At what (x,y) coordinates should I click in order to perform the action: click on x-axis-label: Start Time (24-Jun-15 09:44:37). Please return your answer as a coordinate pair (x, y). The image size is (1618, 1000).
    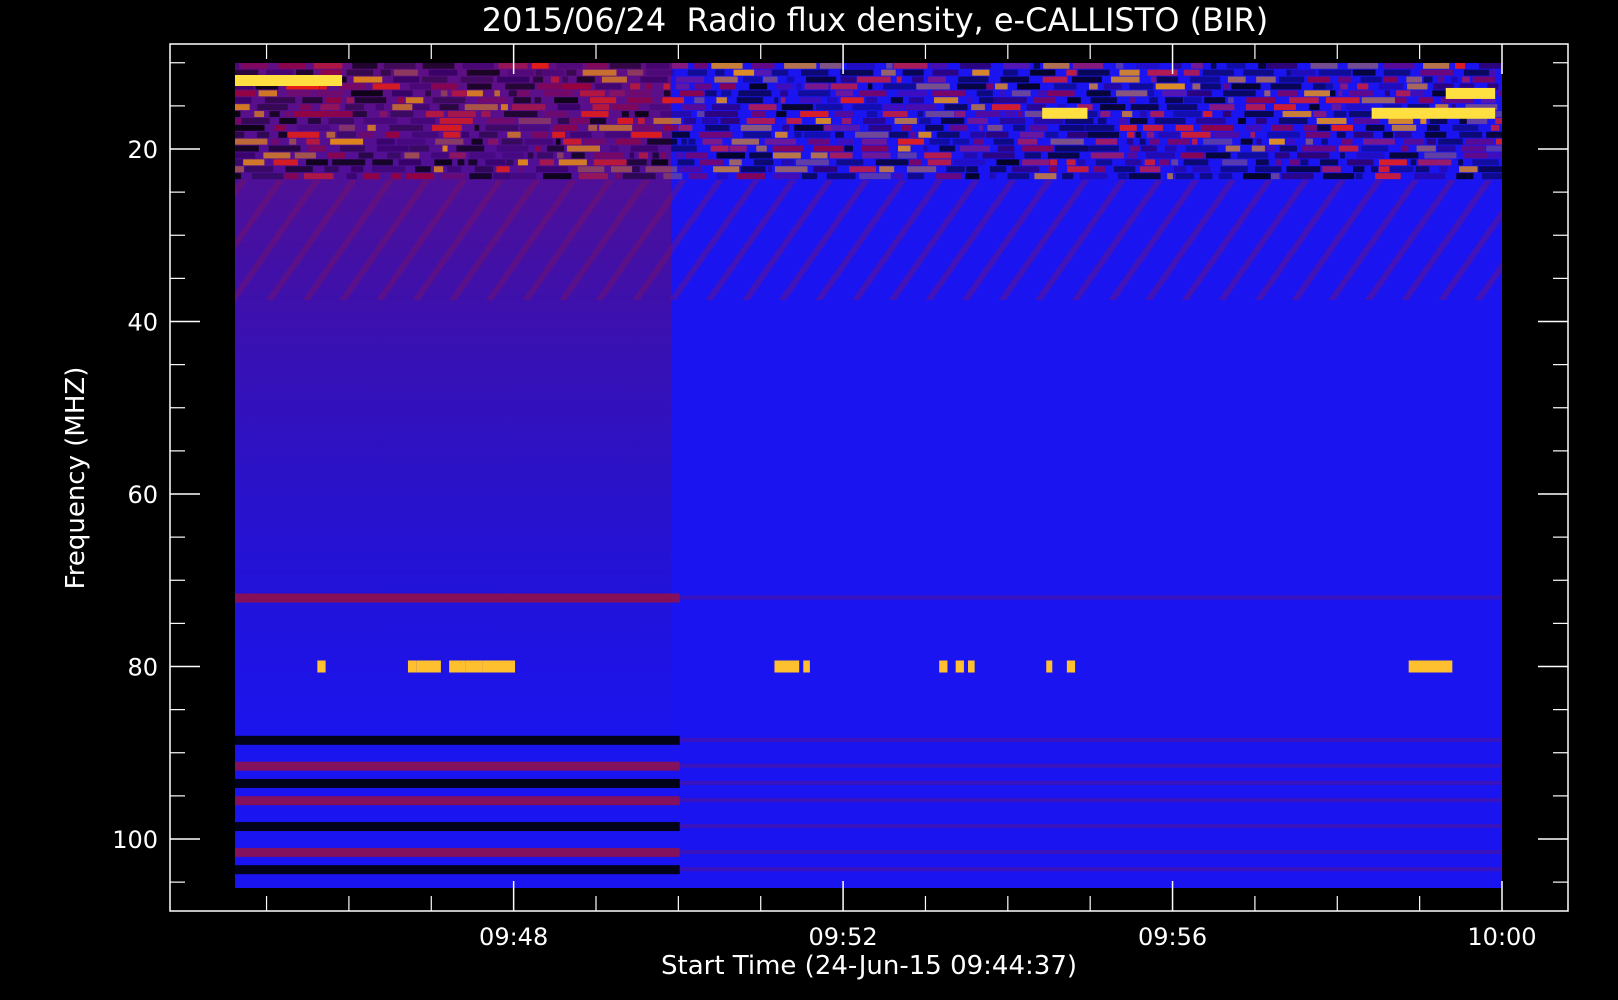
    Looking at the image, I should click on (869, 966).